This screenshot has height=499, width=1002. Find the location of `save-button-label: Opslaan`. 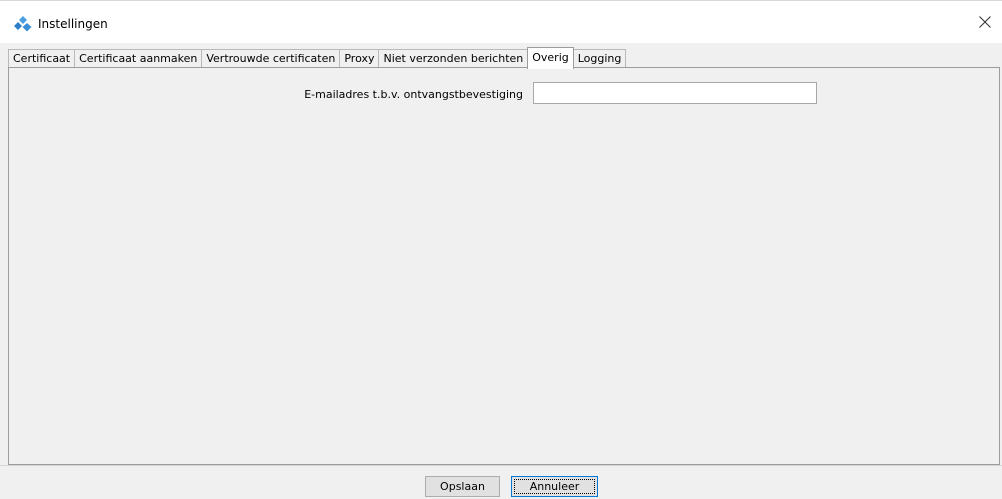

save-button-label: Opslaan is located at coordinates (462, 486).